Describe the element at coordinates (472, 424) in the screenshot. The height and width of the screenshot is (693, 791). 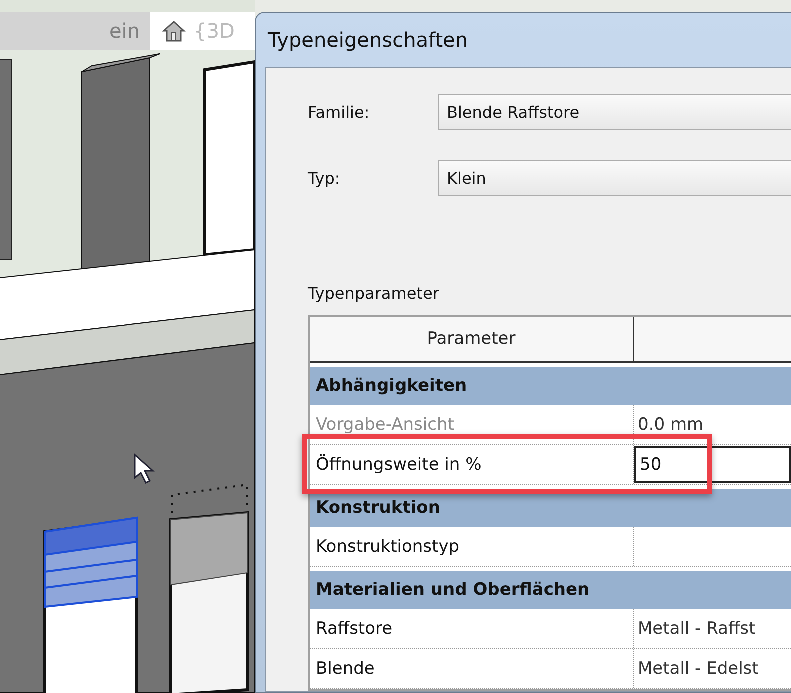
I see `parameter-name: Vorgabe-Ansicht` at that location.